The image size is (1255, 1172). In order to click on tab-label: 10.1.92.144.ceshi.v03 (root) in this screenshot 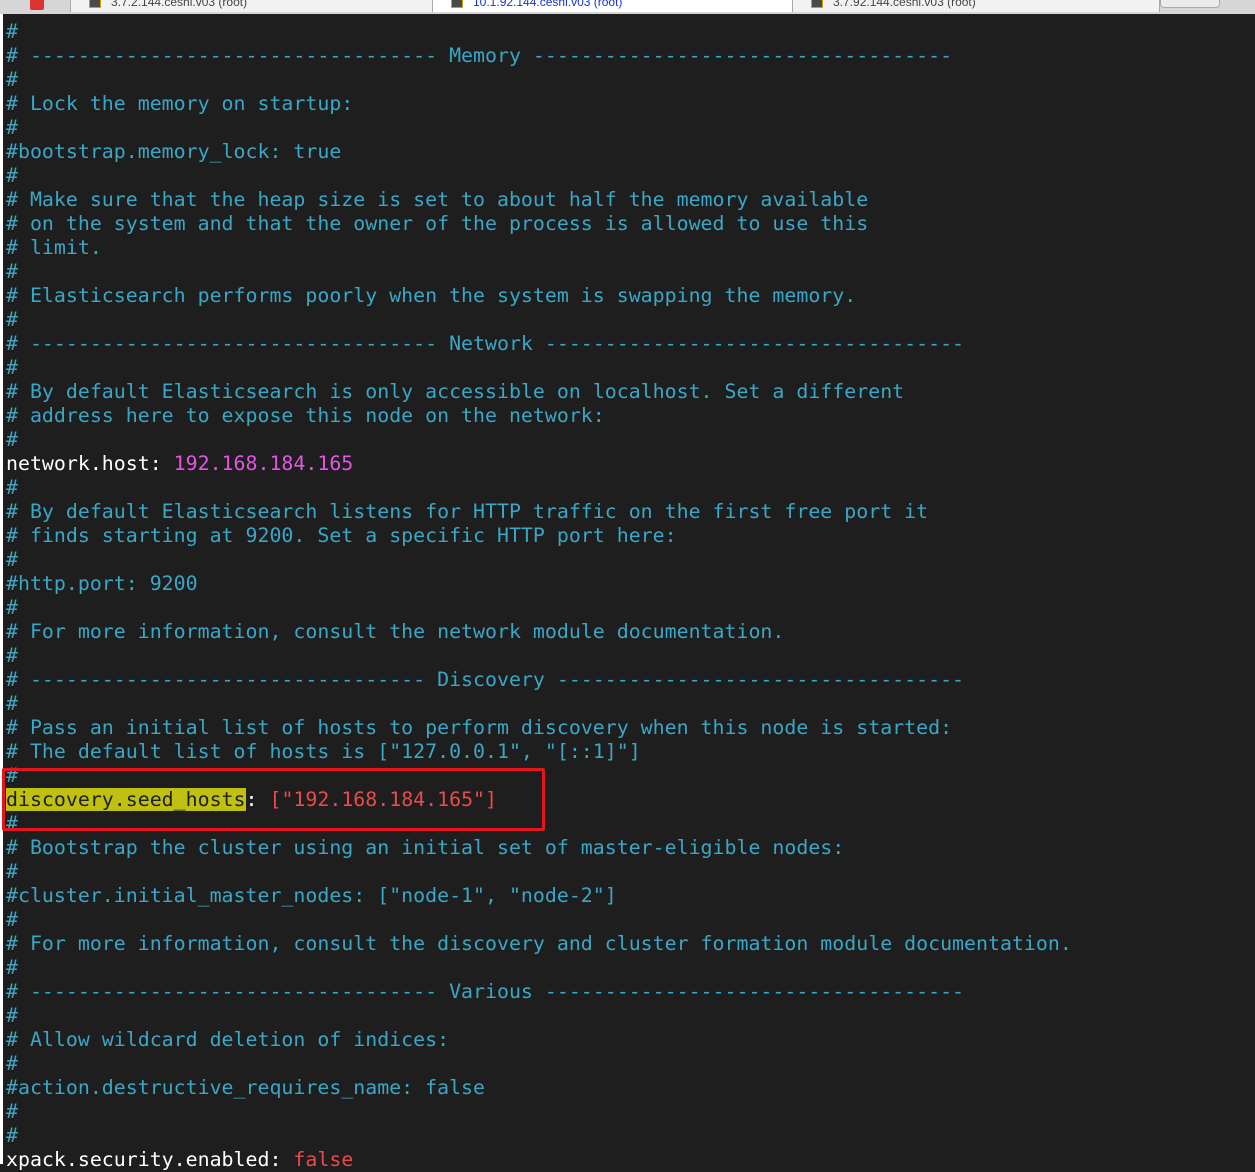, I will do `click(548, 4)`.